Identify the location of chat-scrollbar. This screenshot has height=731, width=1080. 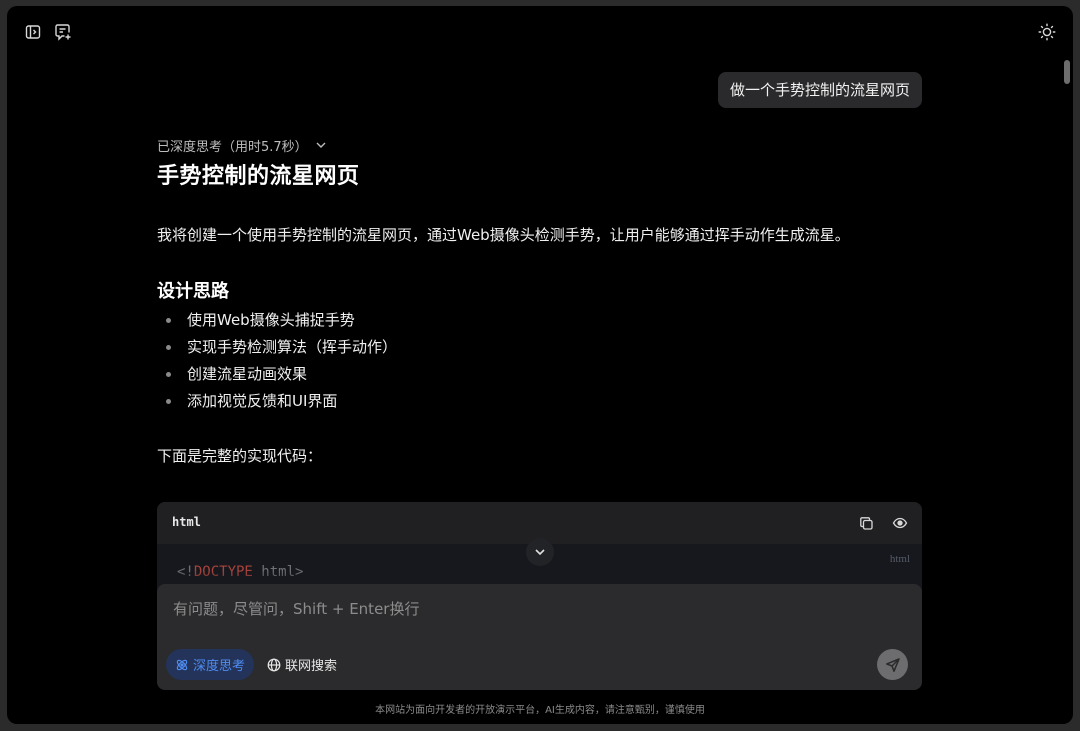
(1067, 390).